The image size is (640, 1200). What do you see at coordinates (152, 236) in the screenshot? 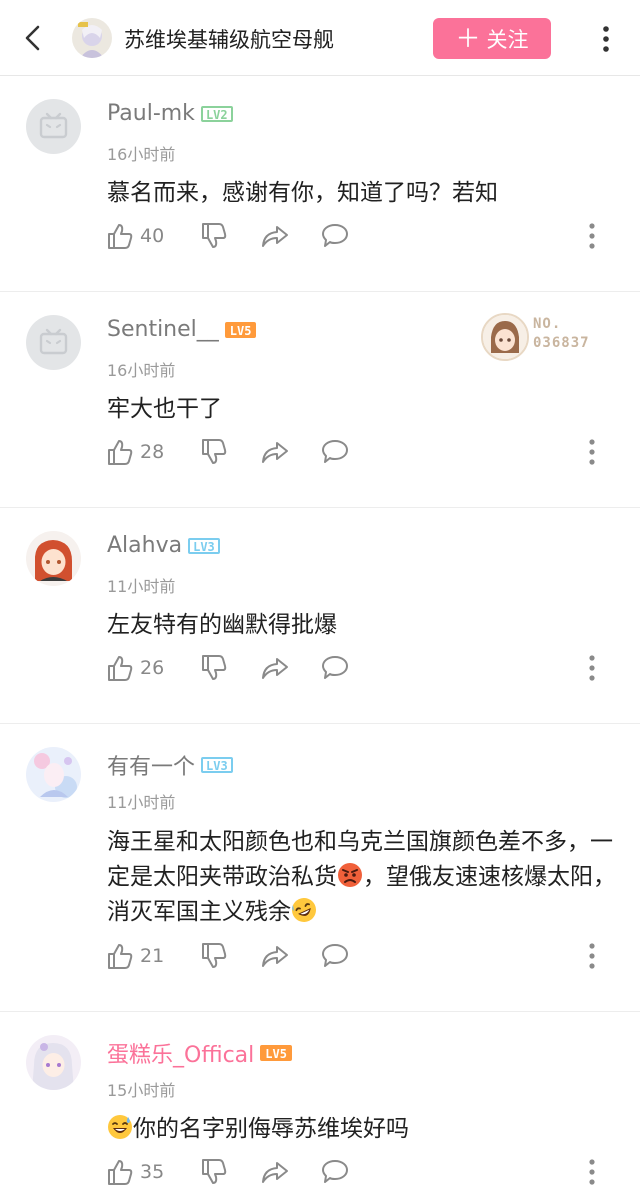
I see `like-count: 40` at bounding box center [152, 236].